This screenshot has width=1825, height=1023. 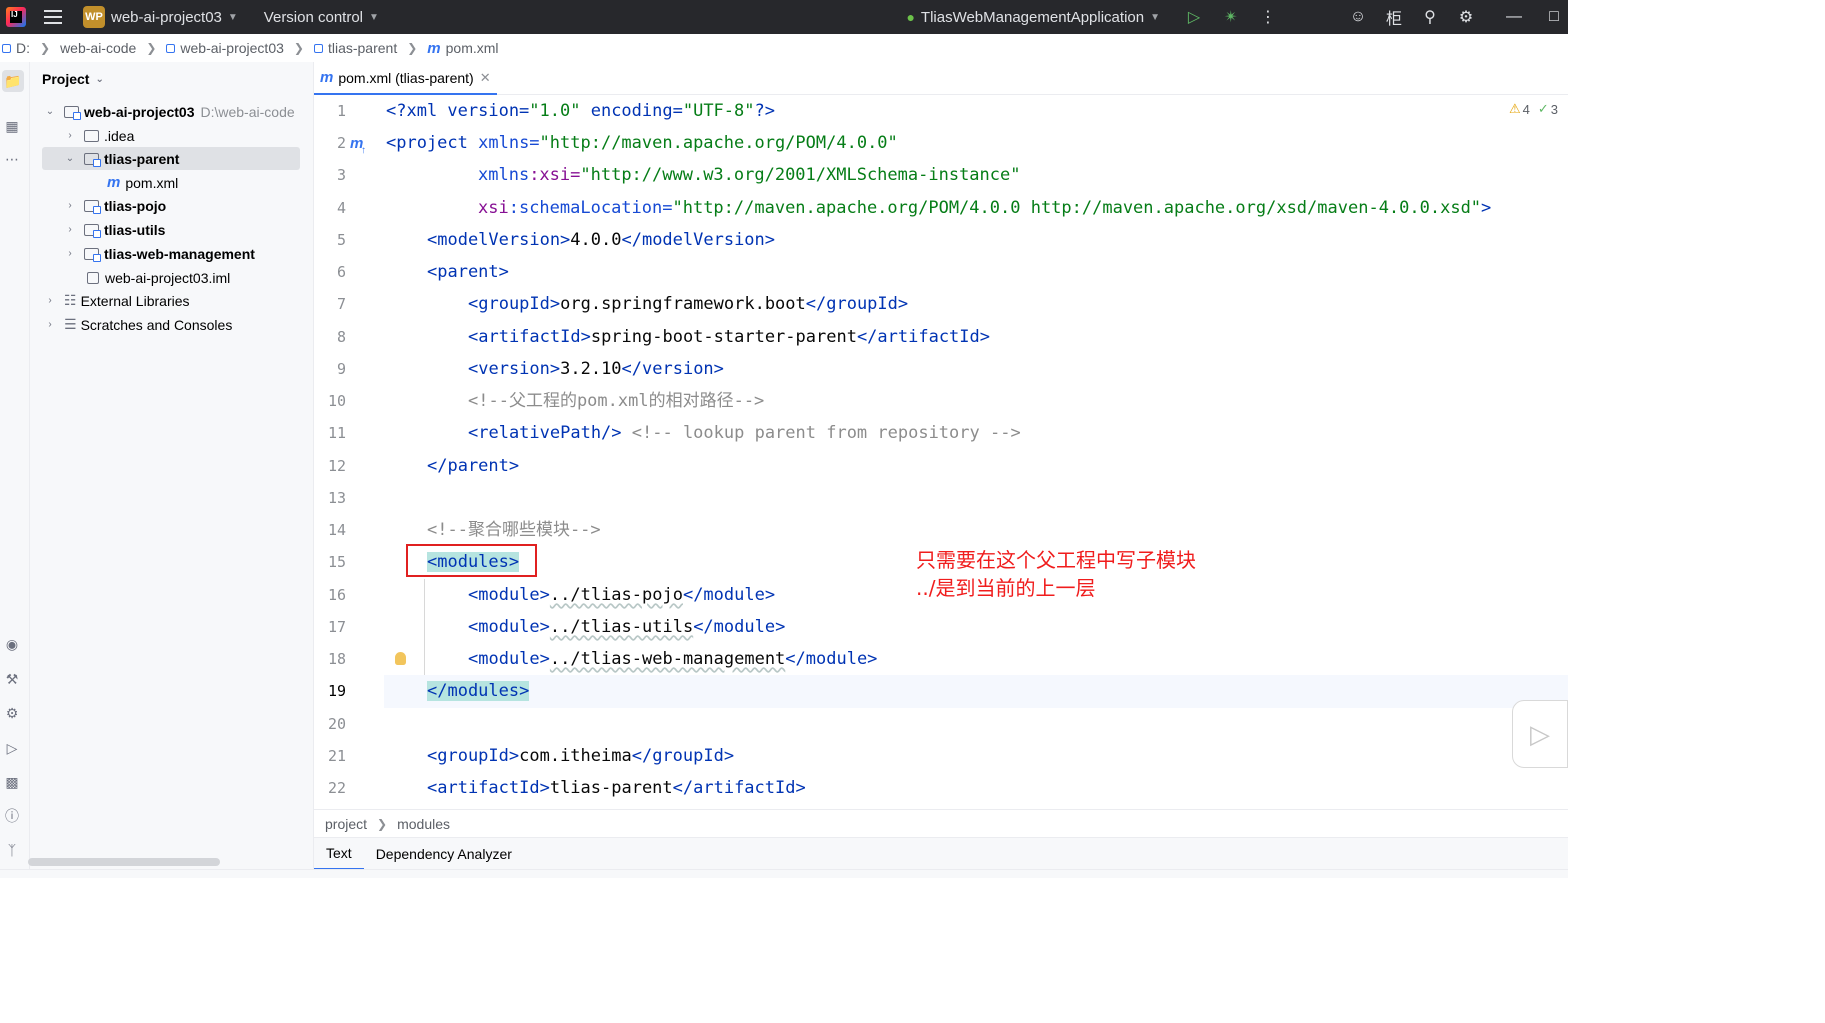 What do you see at coordinates (13, 81) in the screenshot?
I see `project-tool-icon: 📁` at bounding box center [13, 81].